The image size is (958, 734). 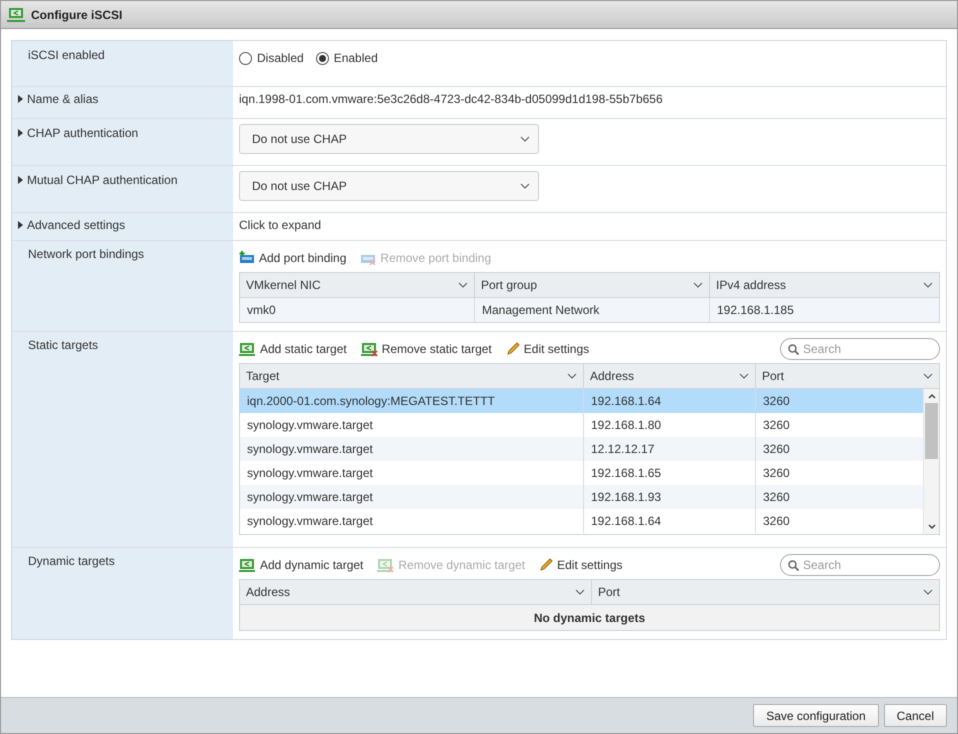 What do you see at coordinates (581, 449) in the screenshot?
I see `table-row: synology.vmware.target 12.12.12.17 3260` at bounding box center [581, 449].